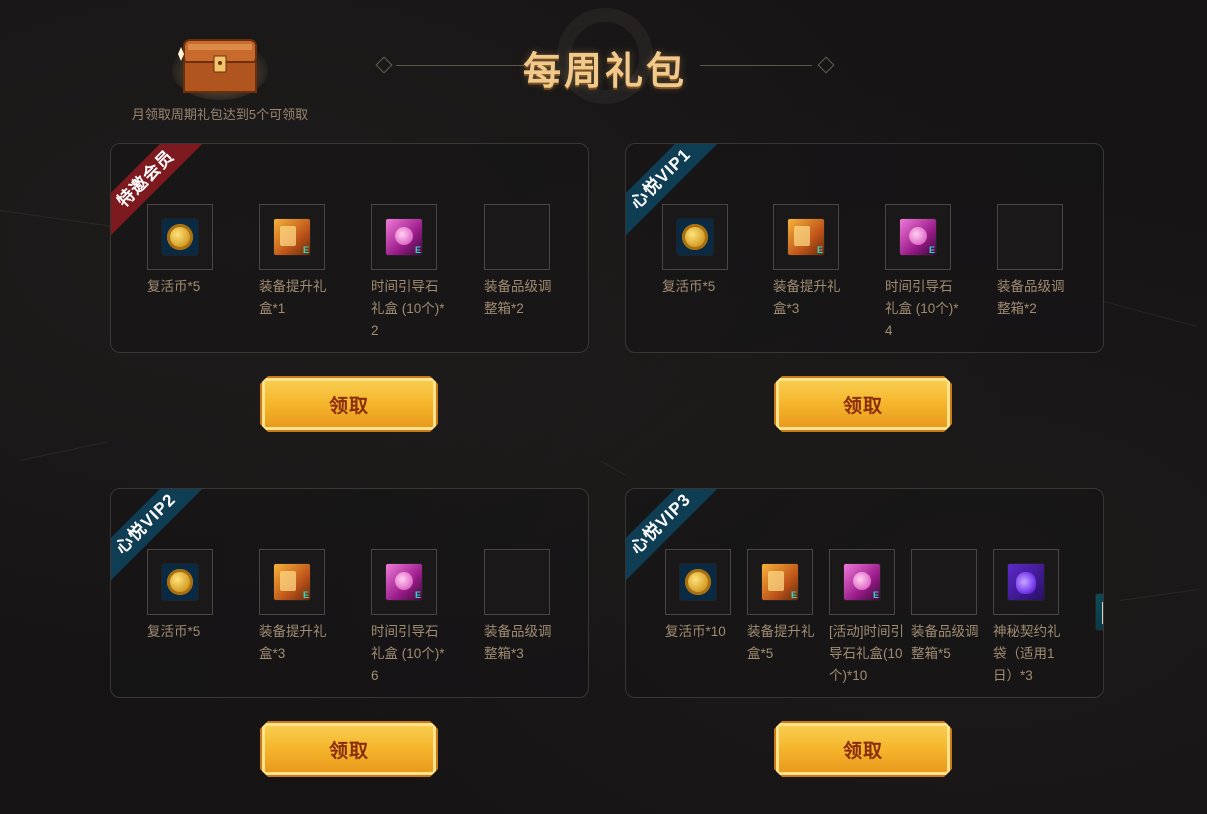  Describe the element at coordinates (297, 262) in the screenshot. I see `gift-item: E 装备提升礼盒*1` at that location.